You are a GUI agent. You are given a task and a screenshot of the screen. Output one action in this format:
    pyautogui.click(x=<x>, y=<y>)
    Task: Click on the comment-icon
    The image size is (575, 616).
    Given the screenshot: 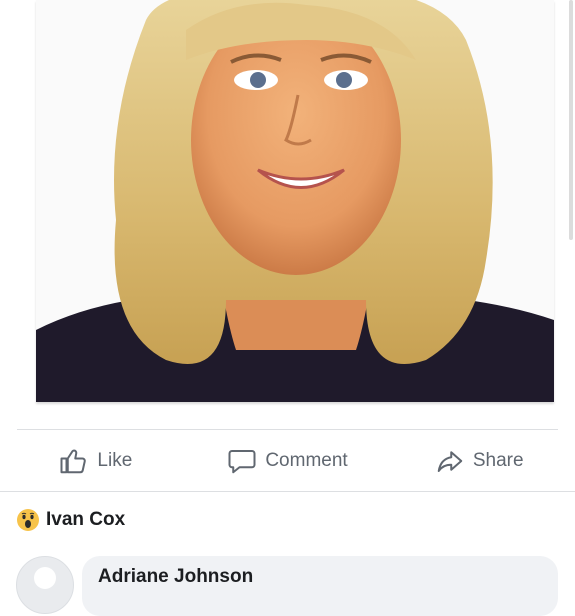 What is the action you would take?
    pyautogui.click(x=242, y=462)
    